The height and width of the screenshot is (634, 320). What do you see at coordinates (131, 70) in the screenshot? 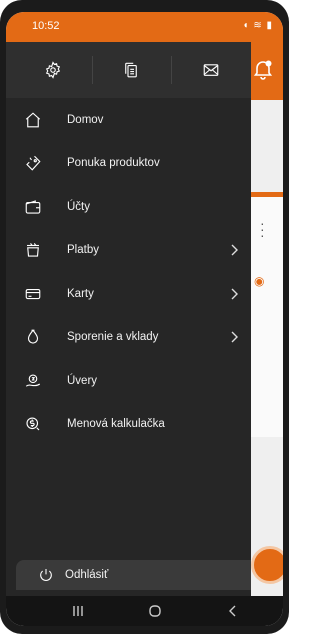
I see `documents-icon` at bounding box center [131, 70].